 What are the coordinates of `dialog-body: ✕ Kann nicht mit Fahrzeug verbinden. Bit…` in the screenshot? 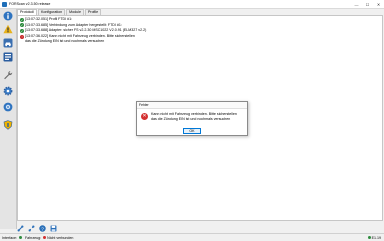 It's located at (192, 115).